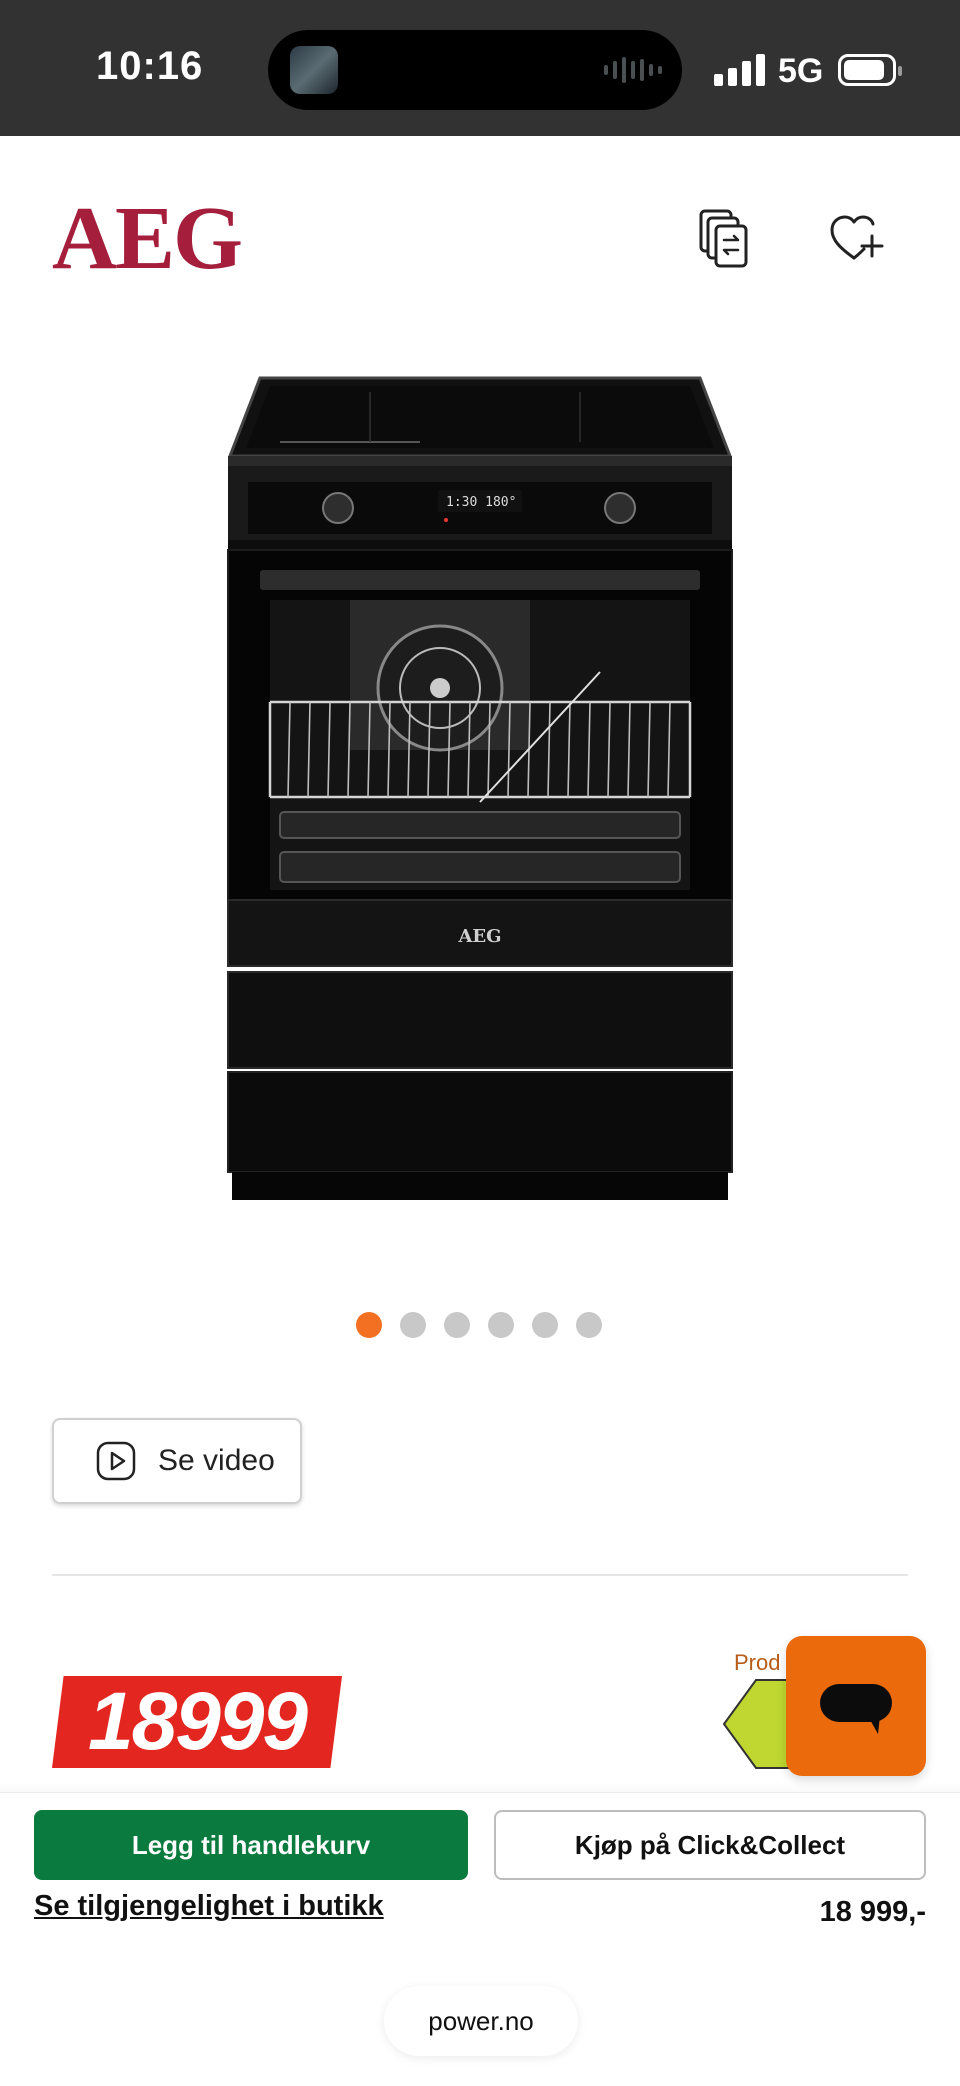 Image resolution: width=960 pixels, height=2086 pixels. I want to click on signal-icon, so click(739, 69).